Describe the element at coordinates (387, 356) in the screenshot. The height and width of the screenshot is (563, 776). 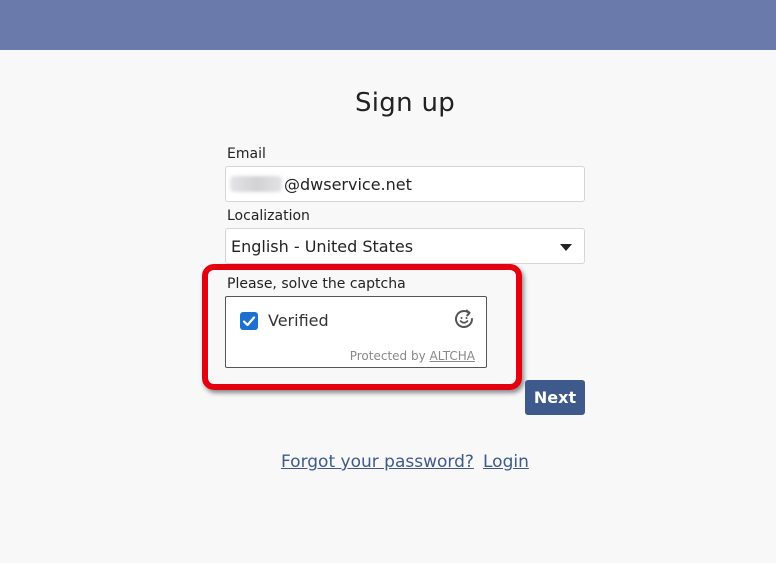
I see `protected-by-text: Protected by` at that location.